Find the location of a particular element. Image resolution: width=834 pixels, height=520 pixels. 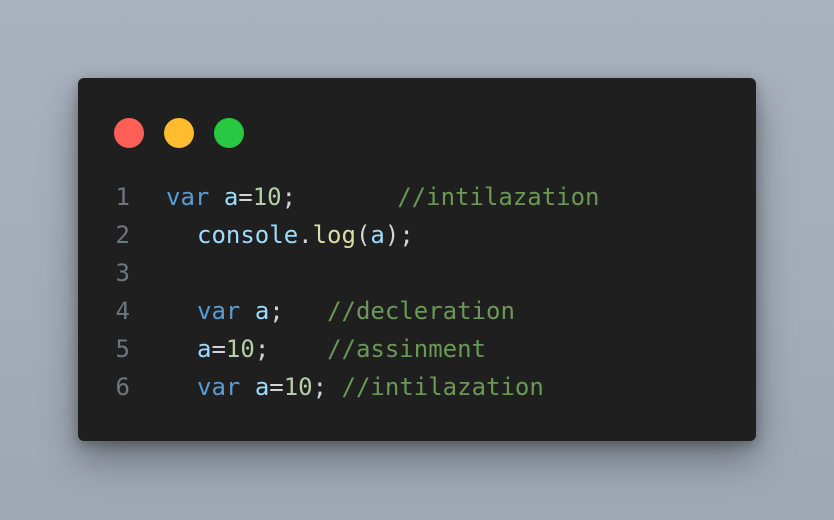

code-token: log is located at coordinates (334, 235).